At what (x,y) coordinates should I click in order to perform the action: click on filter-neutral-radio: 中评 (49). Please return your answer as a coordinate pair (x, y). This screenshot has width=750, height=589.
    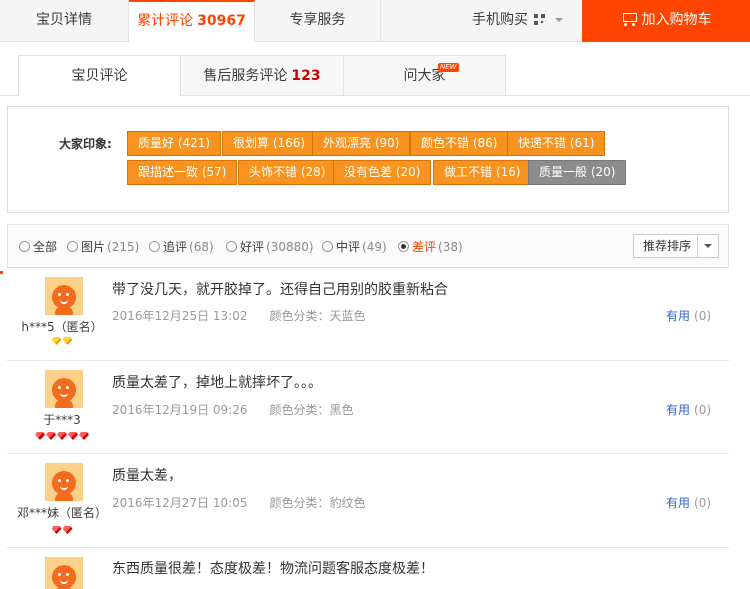
    Looking at the image, I should click on (354, 246).